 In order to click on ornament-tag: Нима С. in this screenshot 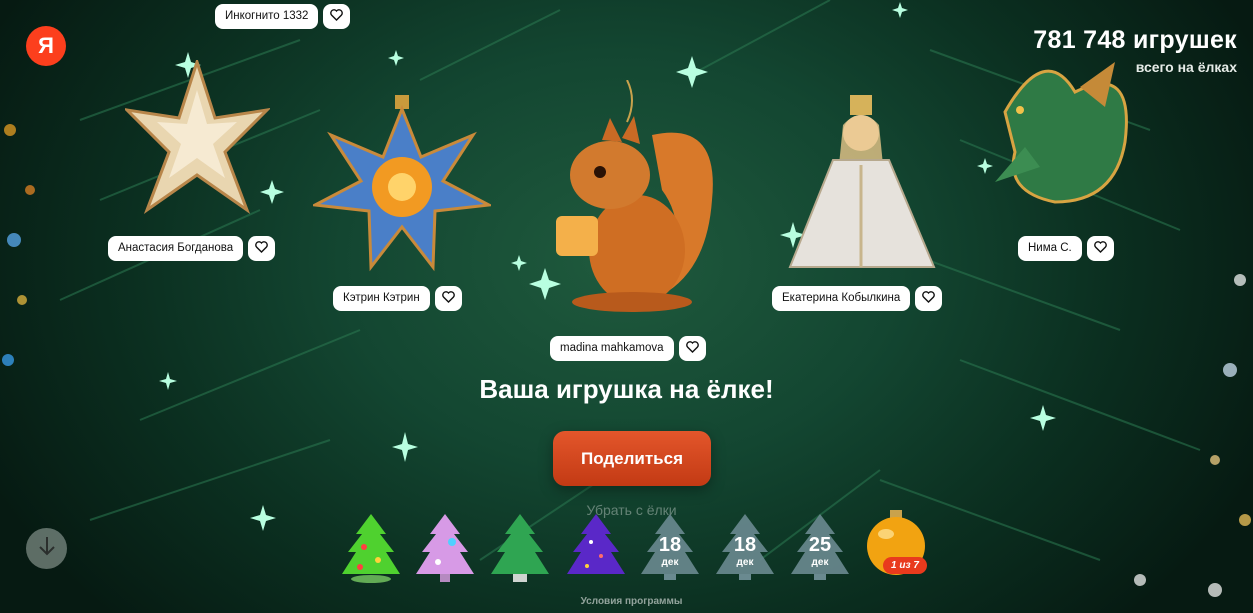, I will do `click(1066, 248)`.